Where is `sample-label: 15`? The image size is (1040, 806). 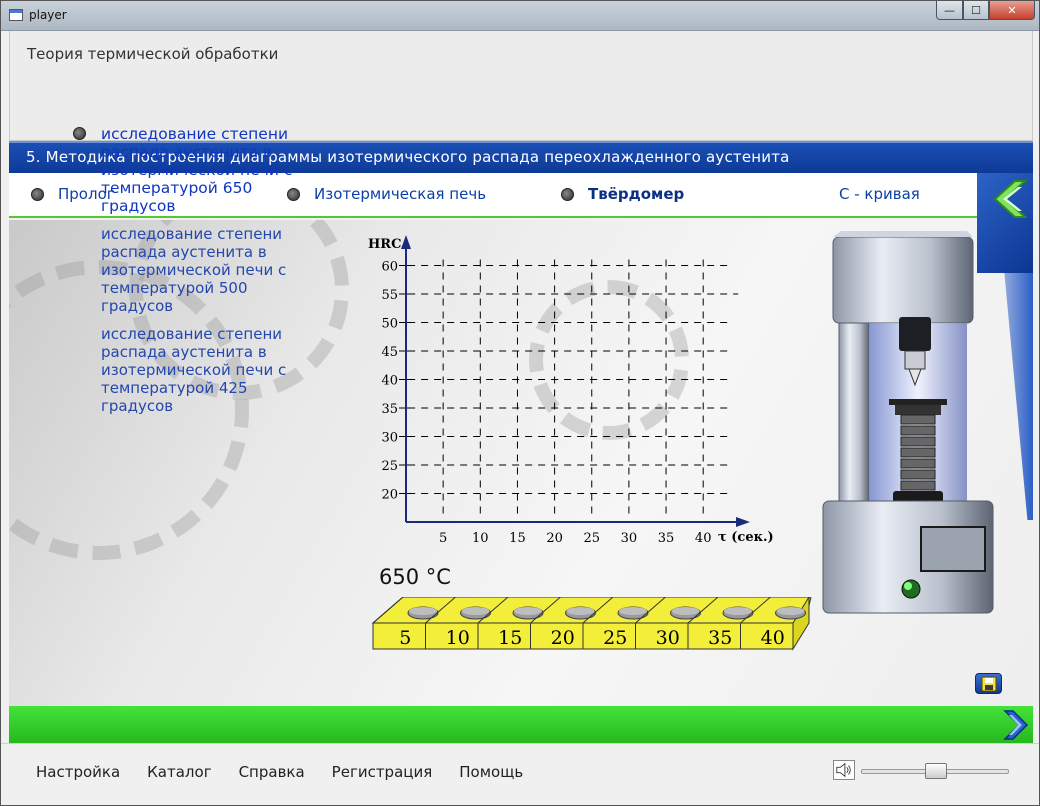 sample-label: 15 is located at coordinates (510, 638).